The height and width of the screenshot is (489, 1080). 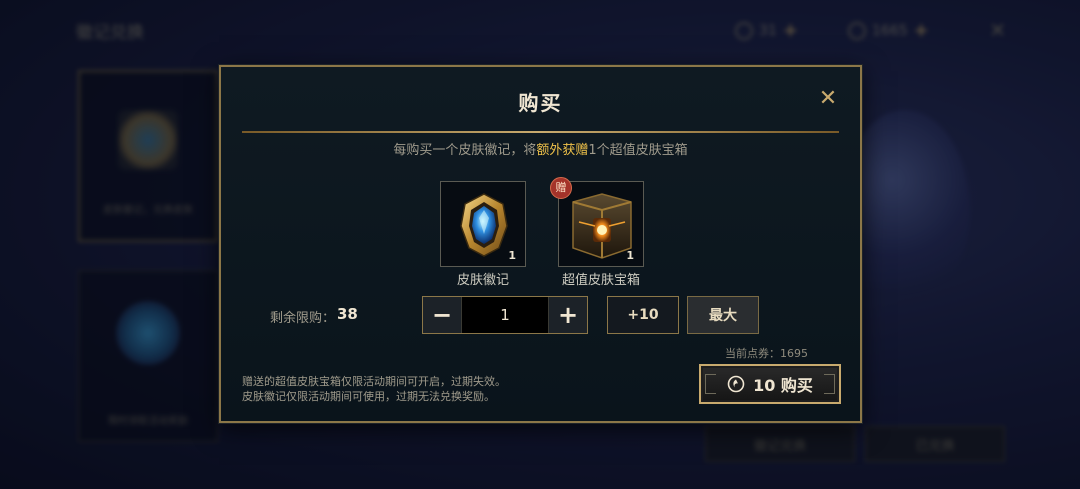 I want to click on purchase-limit-value: 38, so click(x=347, y=314).